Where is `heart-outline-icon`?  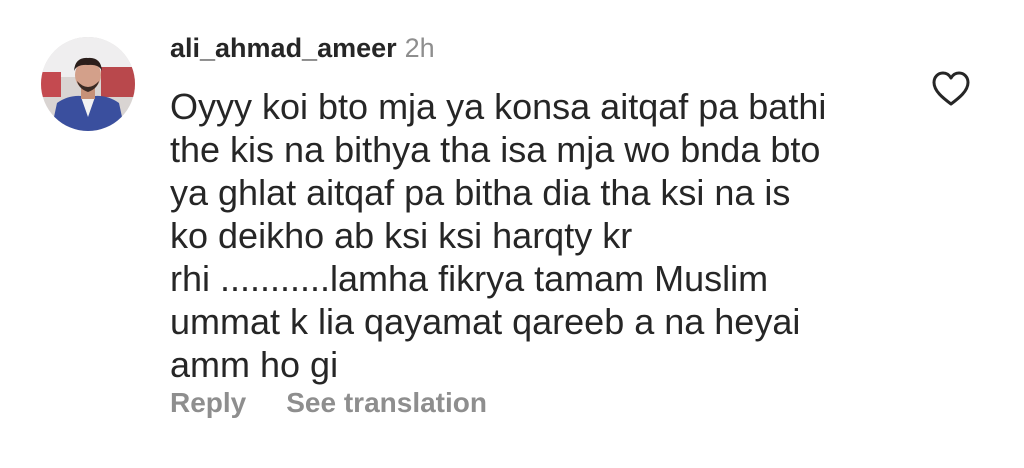 heart-outline-icon is located at coordinates (951, 88).